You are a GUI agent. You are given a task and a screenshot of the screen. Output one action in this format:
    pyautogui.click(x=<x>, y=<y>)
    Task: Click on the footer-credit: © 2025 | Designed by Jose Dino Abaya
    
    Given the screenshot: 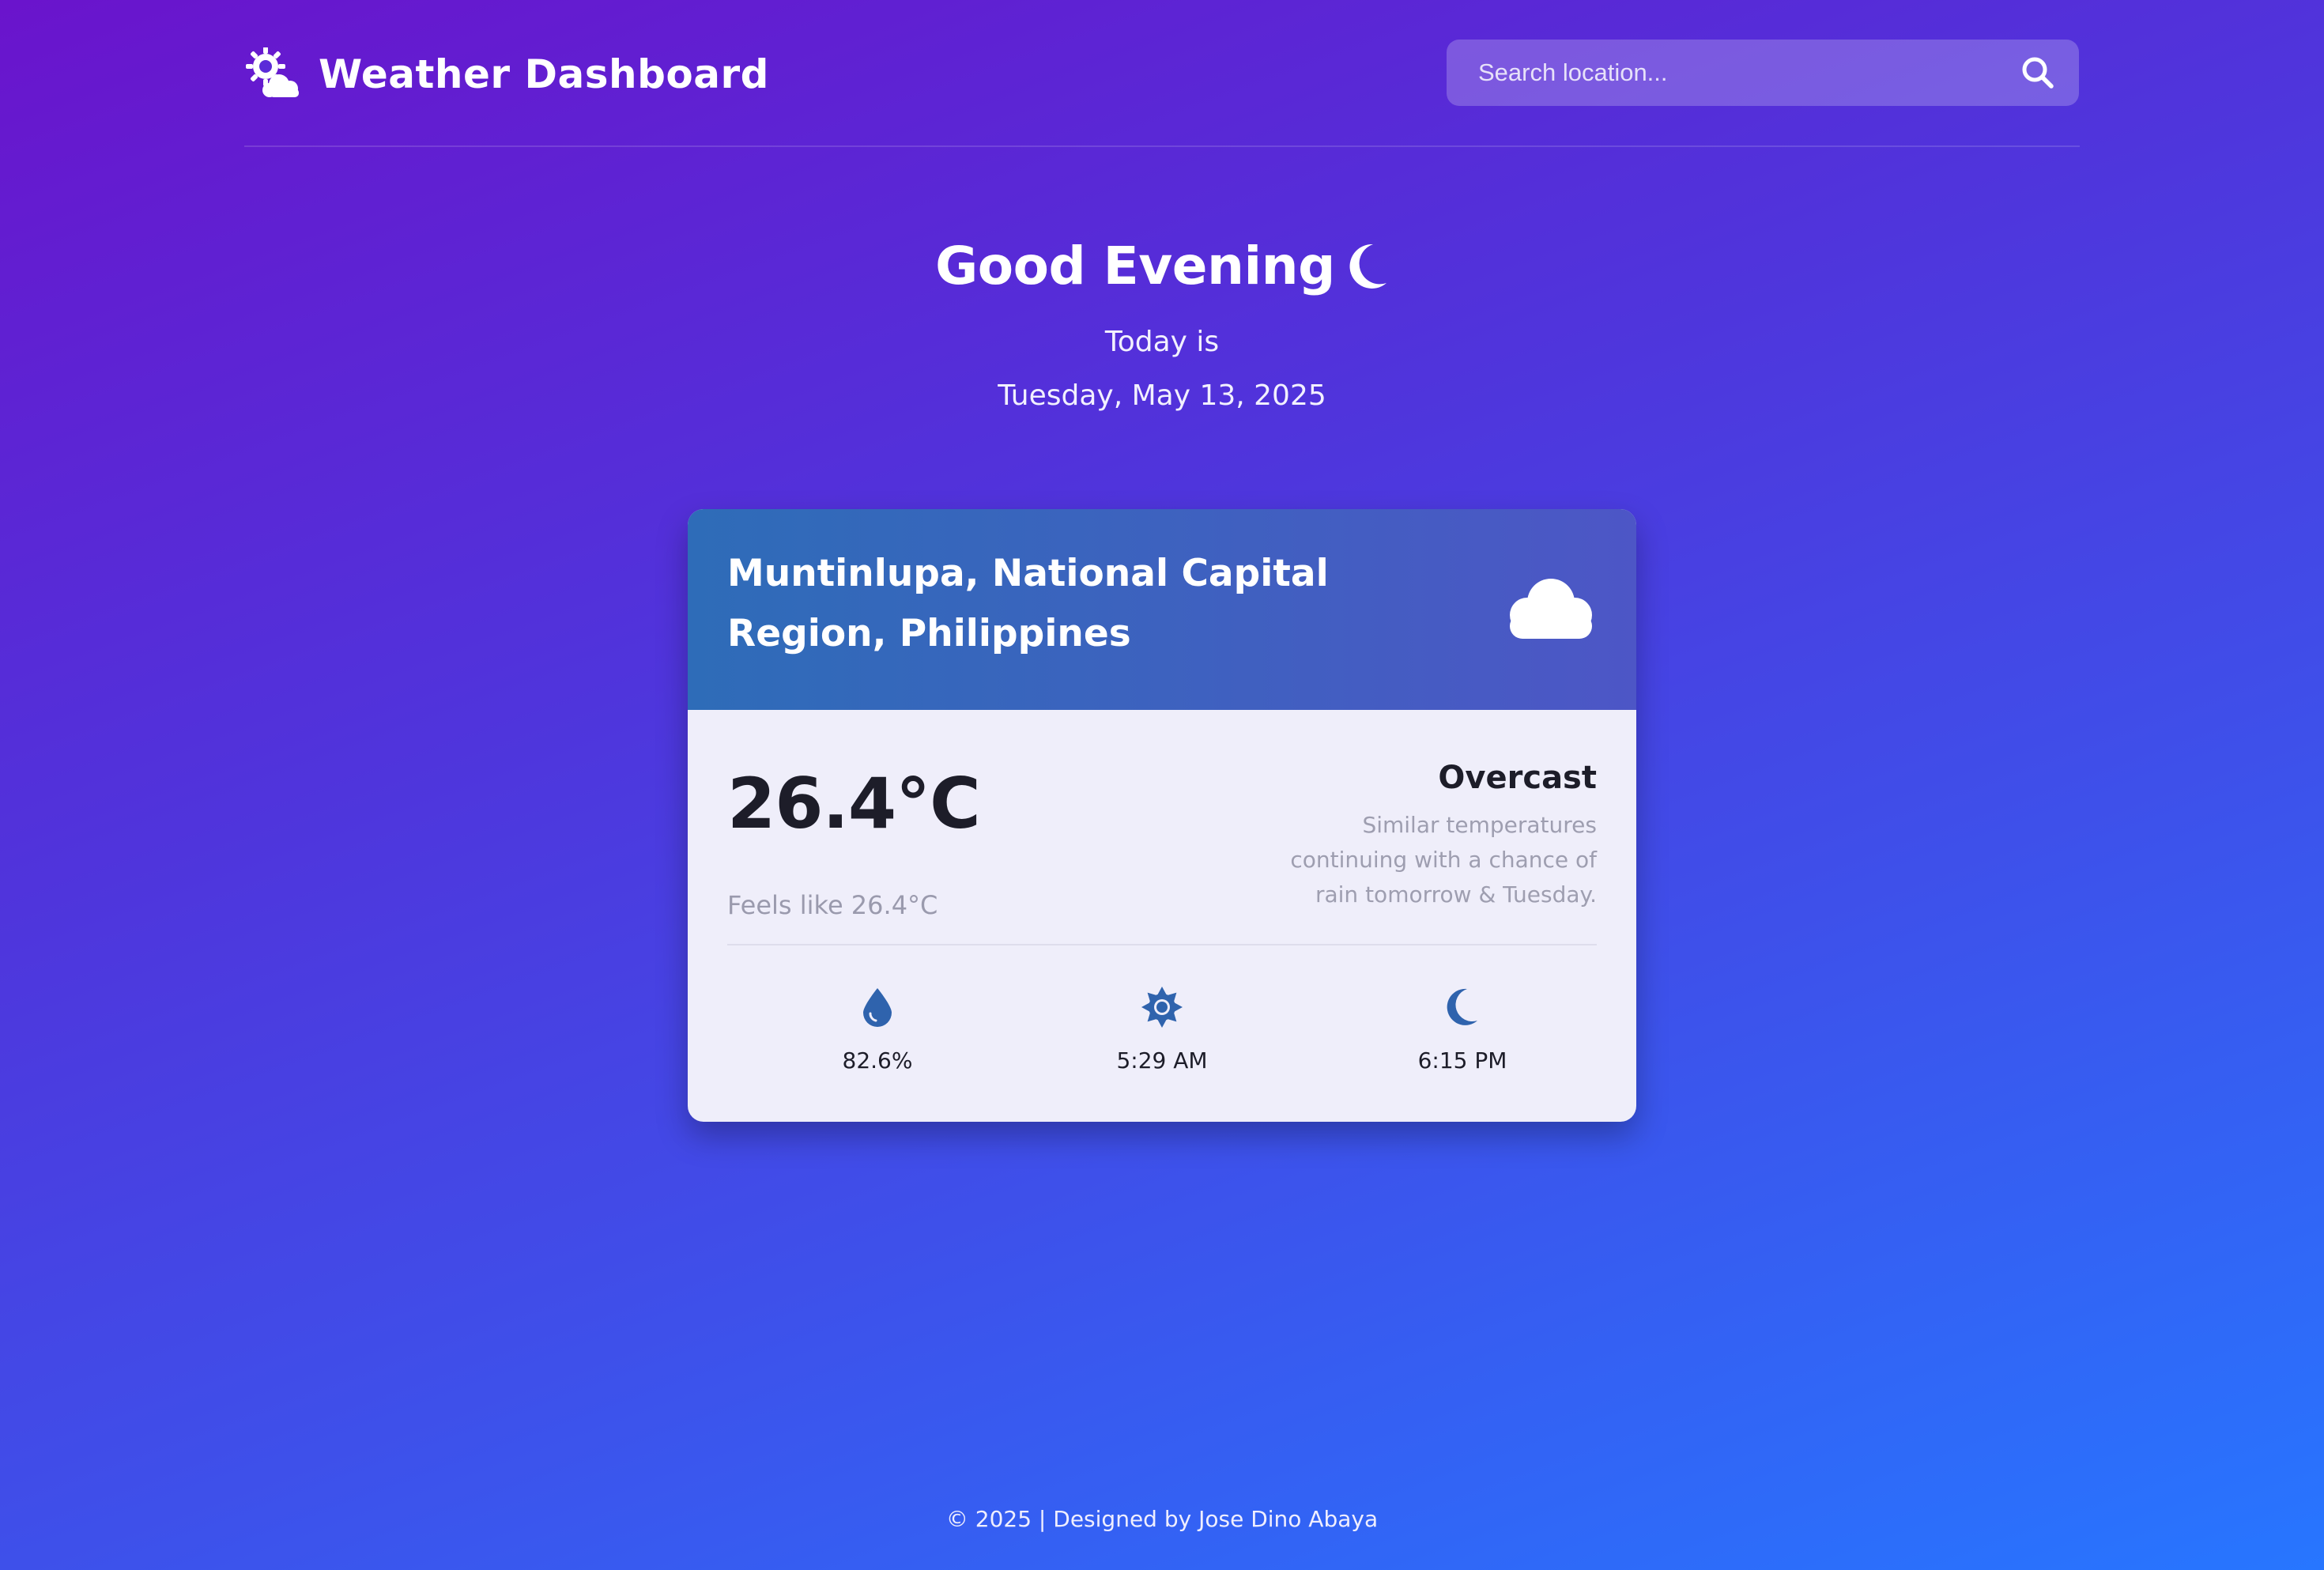 What is the action you would take?
    pyautogui.click(x=1162, y=1519)
    